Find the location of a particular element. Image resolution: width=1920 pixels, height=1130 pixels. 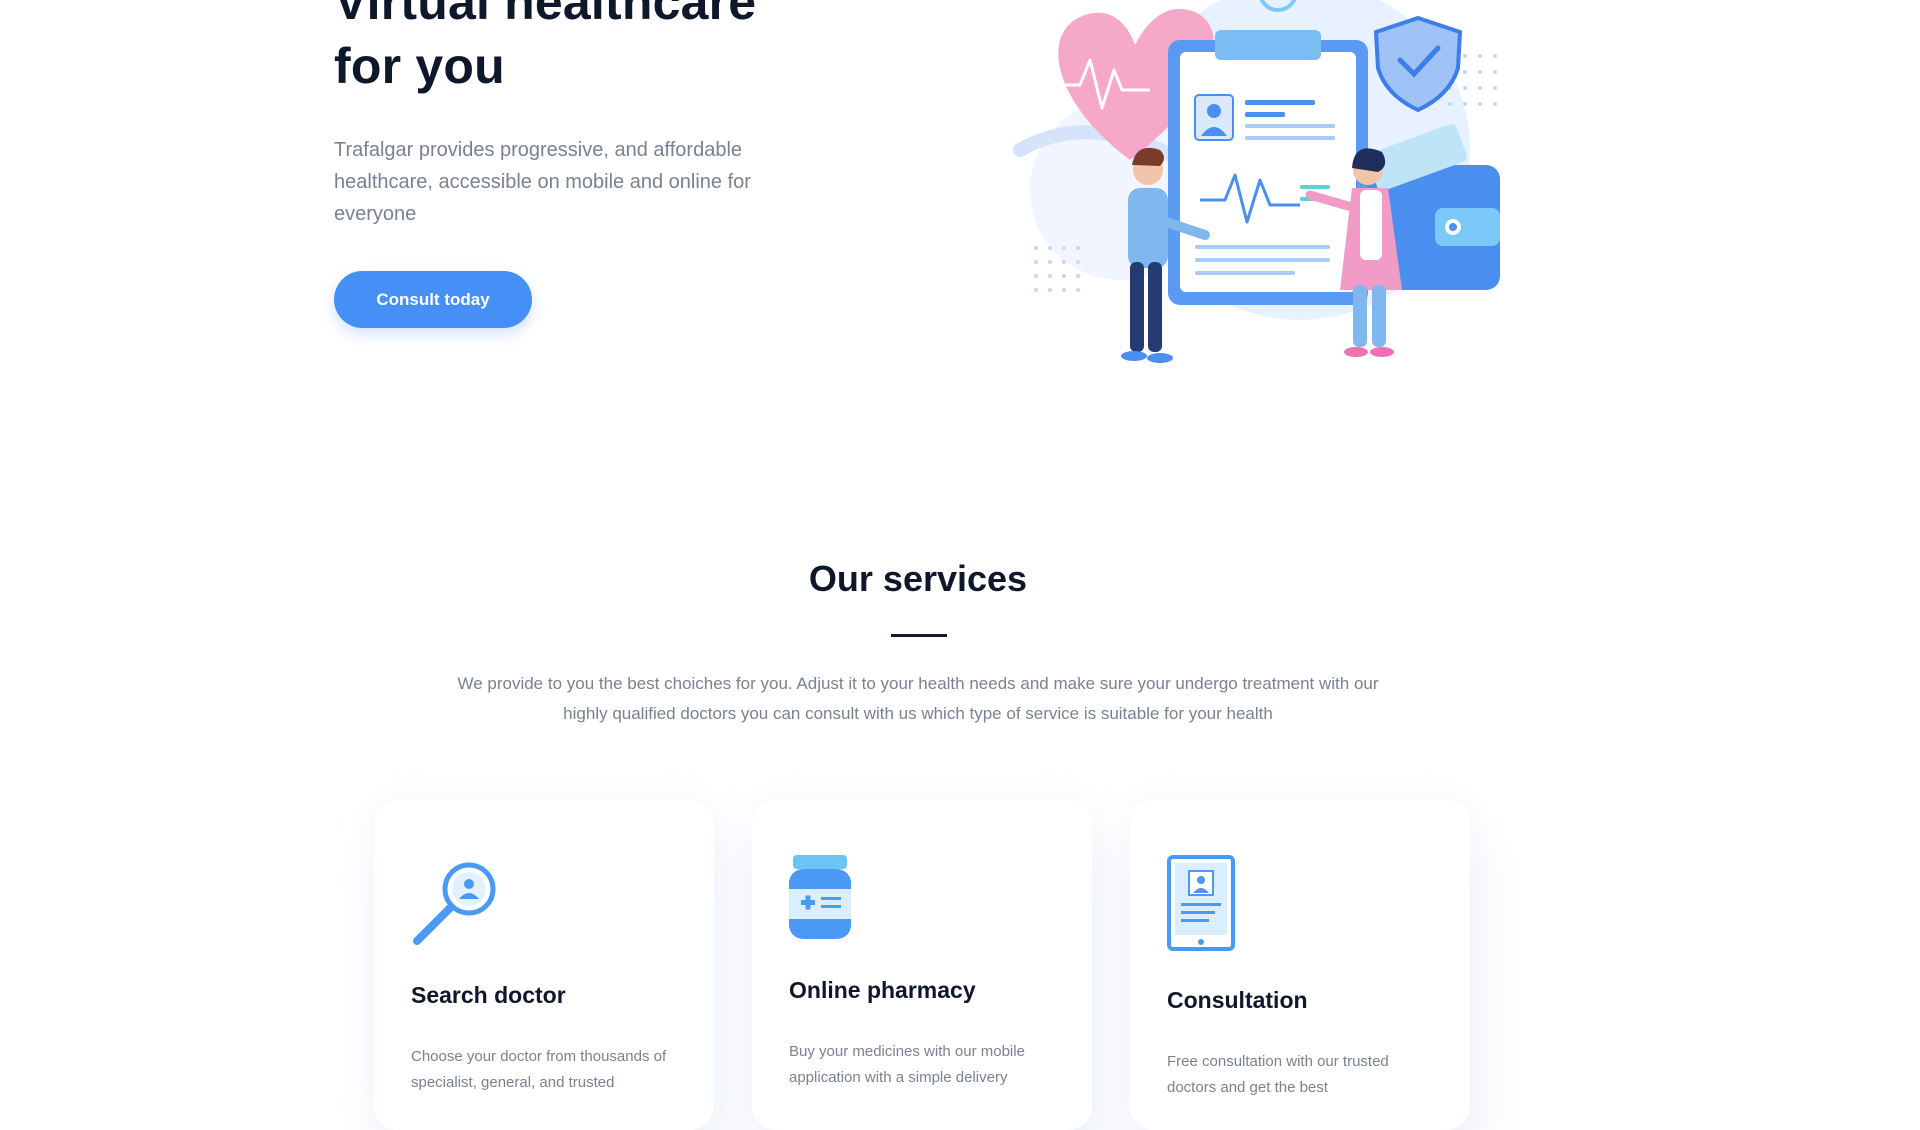

title-underline is located at coordinates (919, 635).